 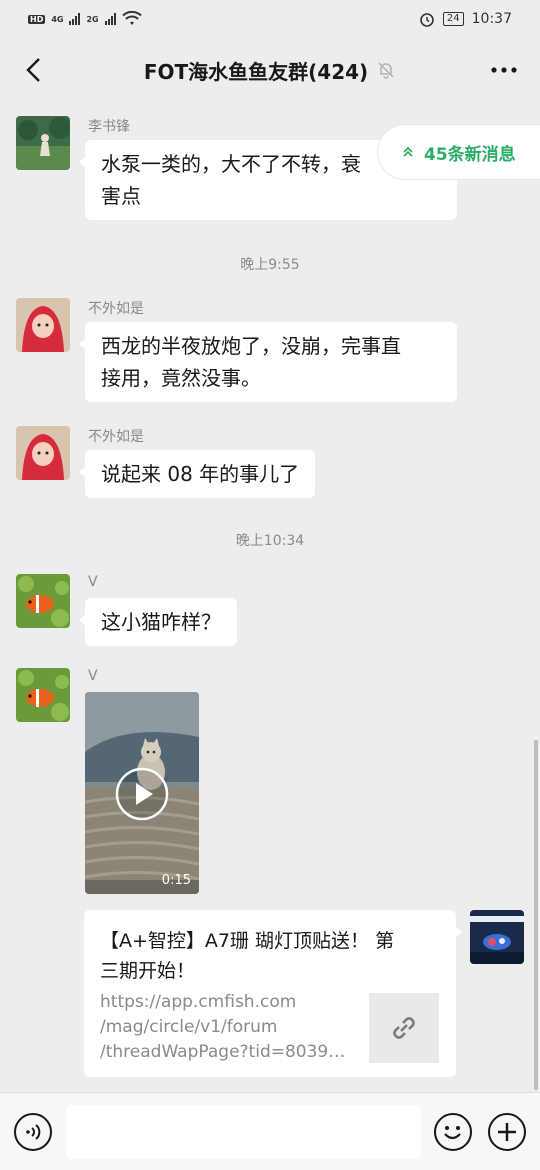 I want to click on bell-off-icon, so click(x=386, y=70).